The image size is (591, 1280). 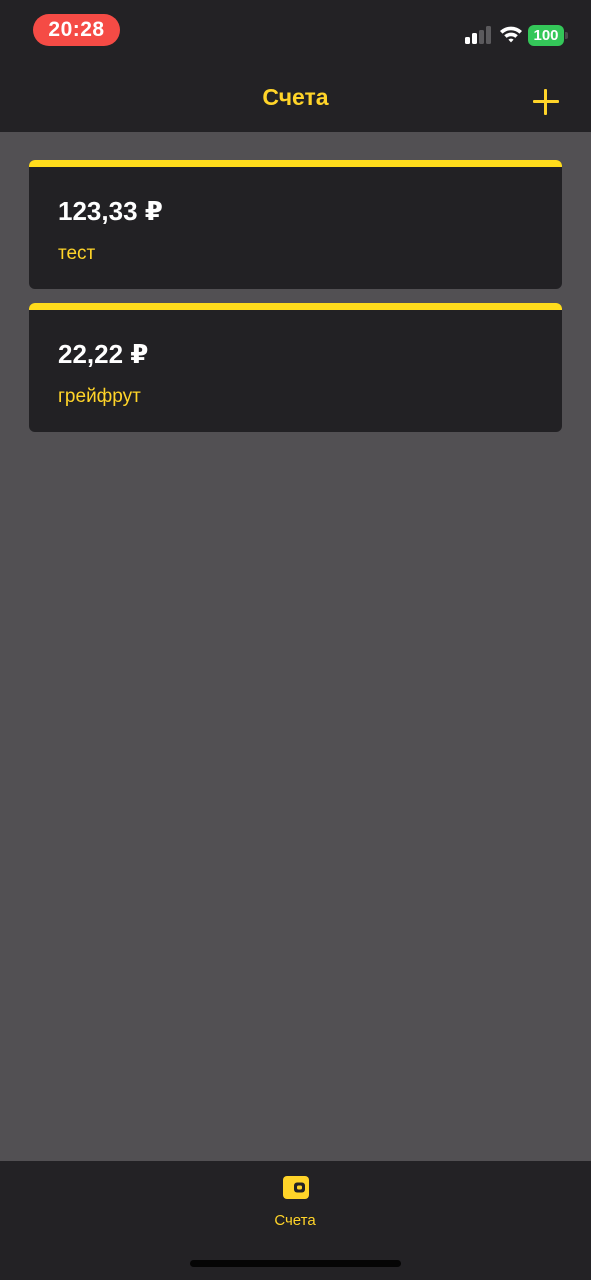 I want to click on top-bar: 20:28 100 Счета, so click(x=295, y=66).